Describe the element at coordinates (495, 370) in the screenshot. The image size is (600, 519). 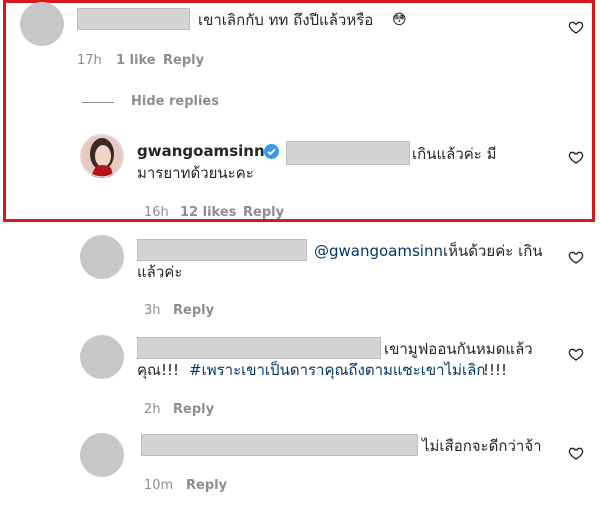
I see `comment-text-suffix: !!!!` at that location.